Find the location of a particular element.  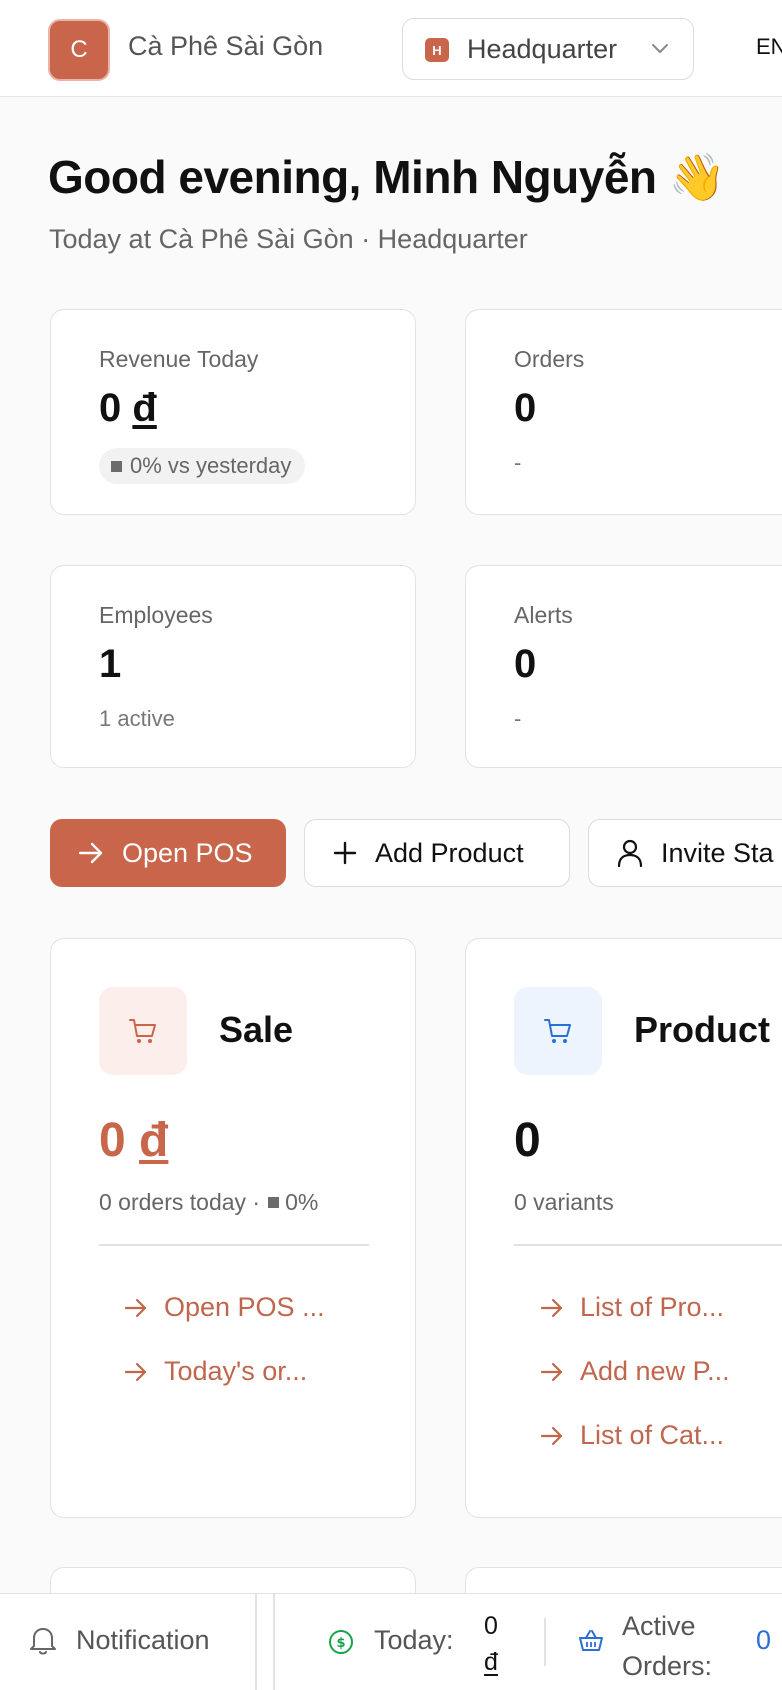

plus-icon is located at coordinates (345, 853).